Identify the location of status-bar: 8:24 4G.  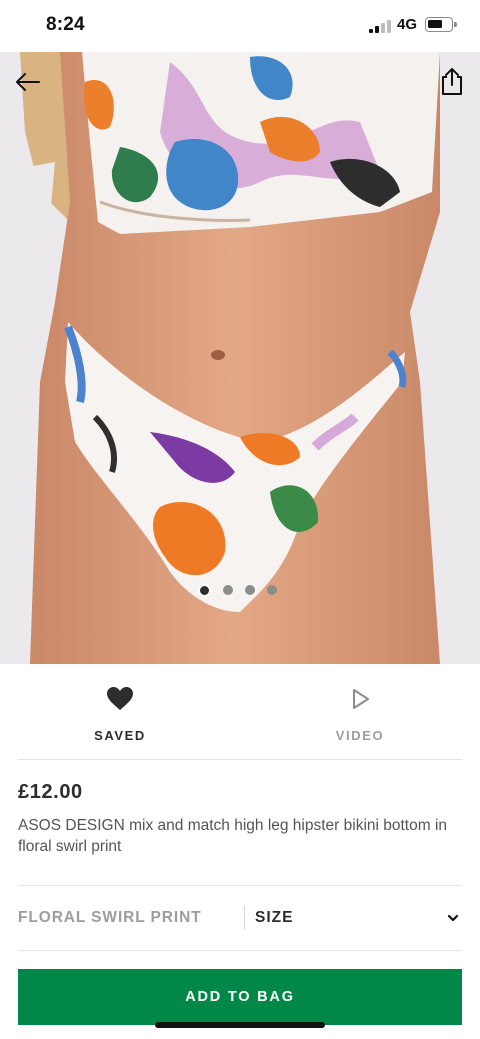
(240, 26).